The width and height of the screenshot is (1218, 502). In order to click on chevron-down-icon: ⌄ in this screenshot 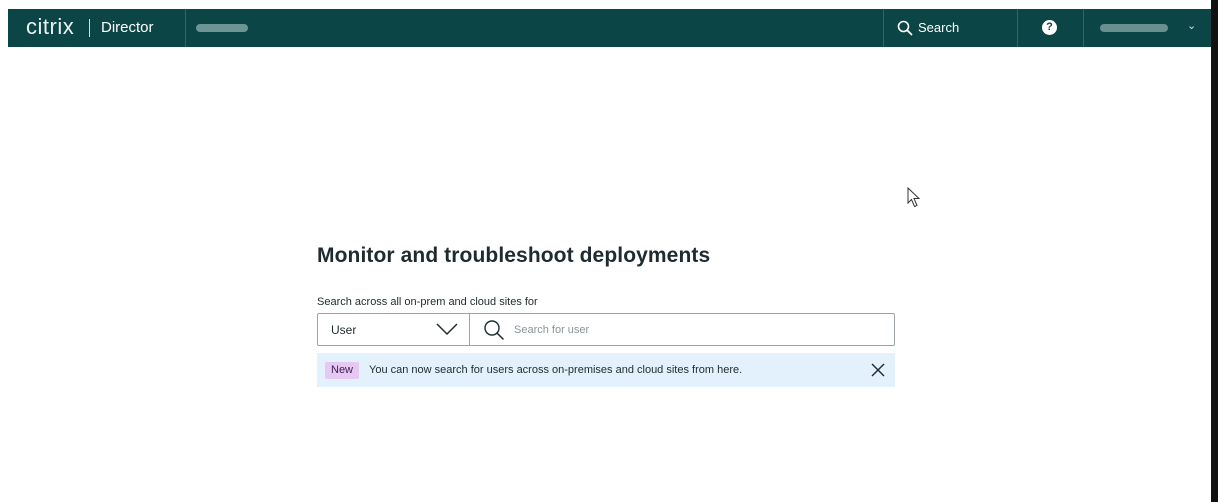, I will do `click(1192, 26)`.